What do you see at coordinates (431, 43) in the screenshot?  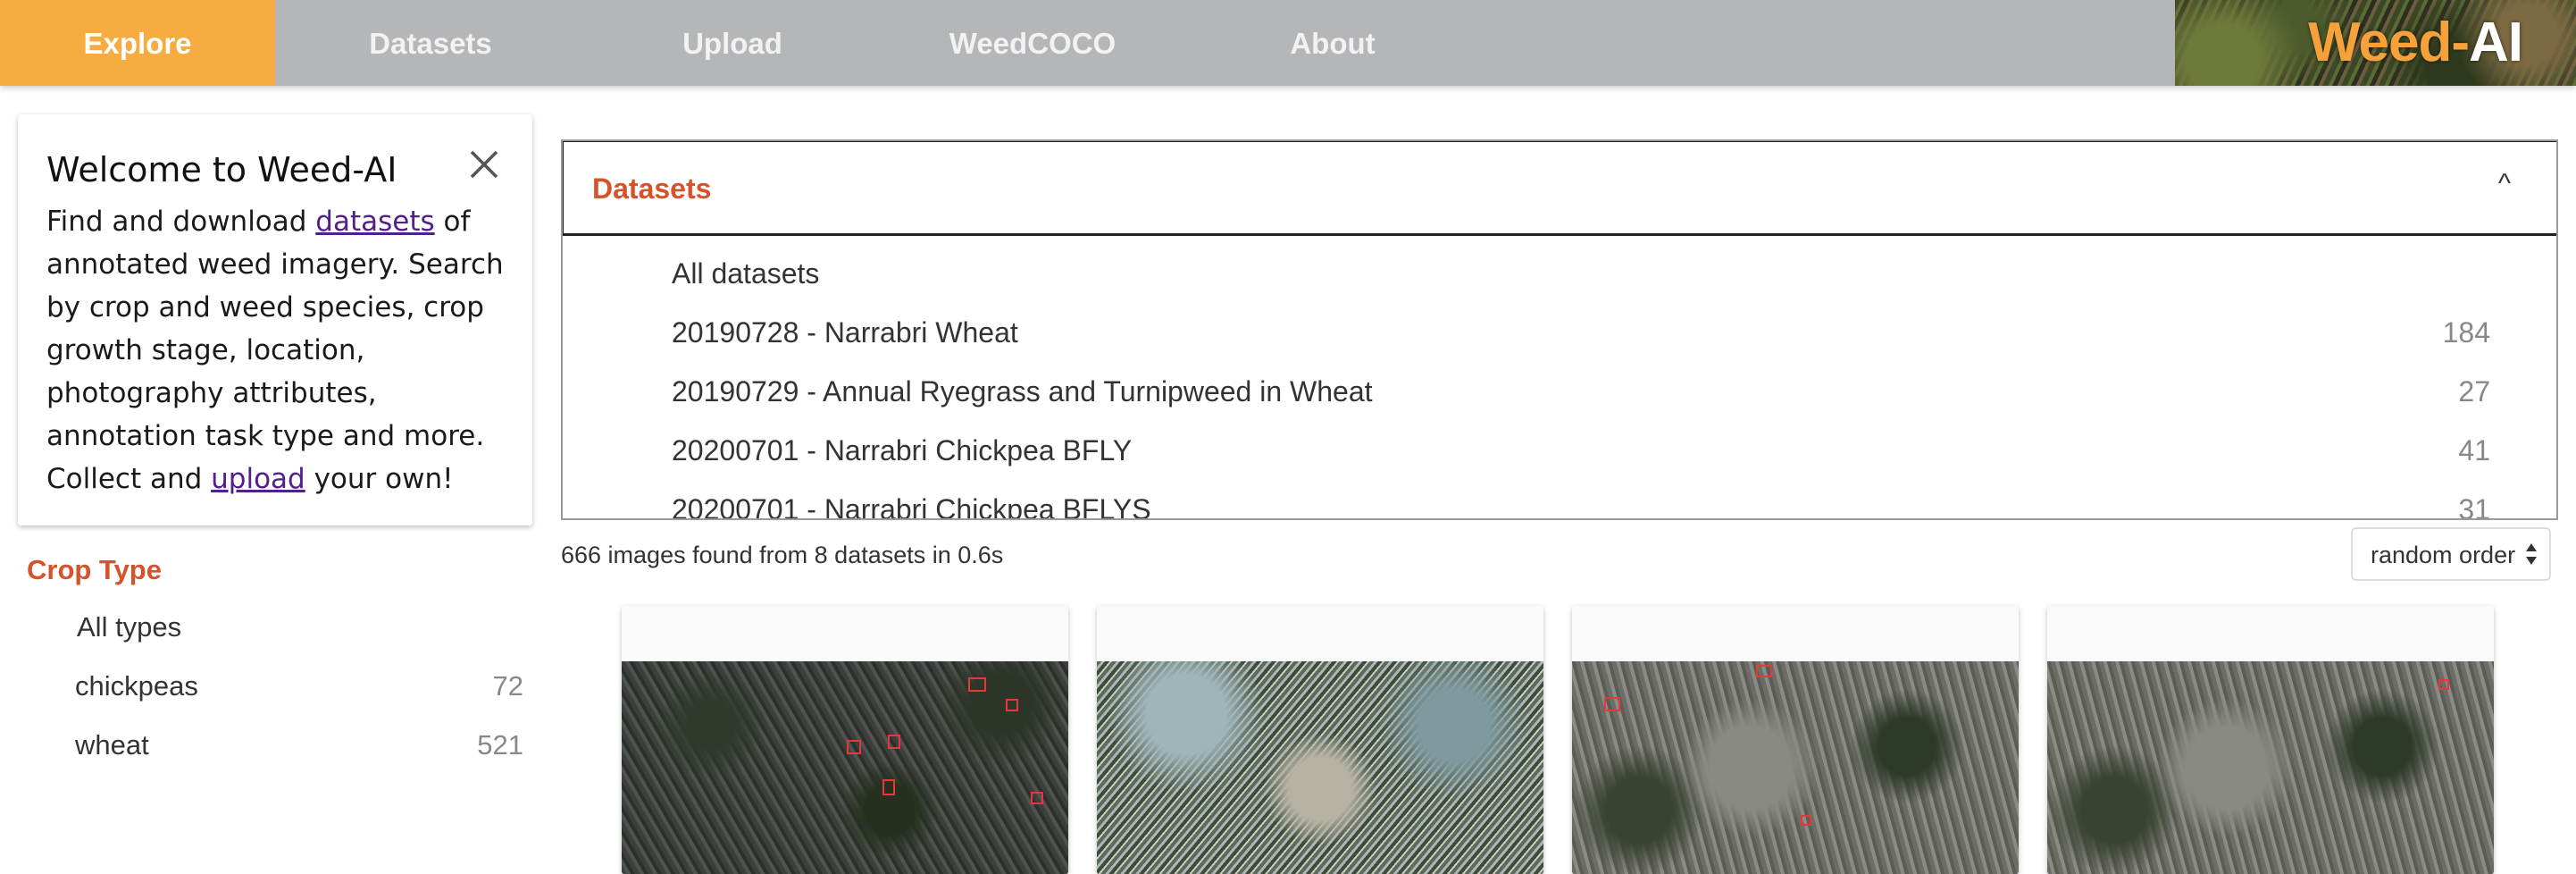 I see `nav-datasets: Datasets` at bounding box center [431, 43].